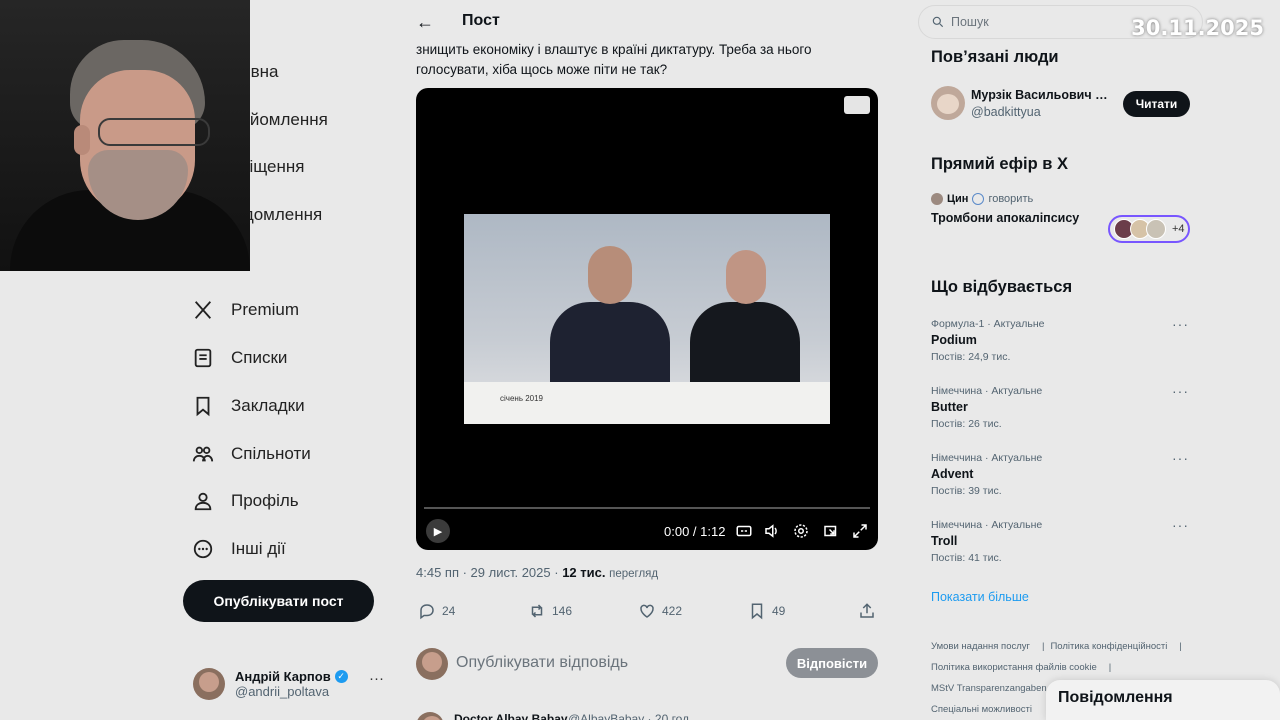  I want to click on next-reply-preview: Doctor Albay Babay @AlbayBabay · 20 год, so click(647, 715).